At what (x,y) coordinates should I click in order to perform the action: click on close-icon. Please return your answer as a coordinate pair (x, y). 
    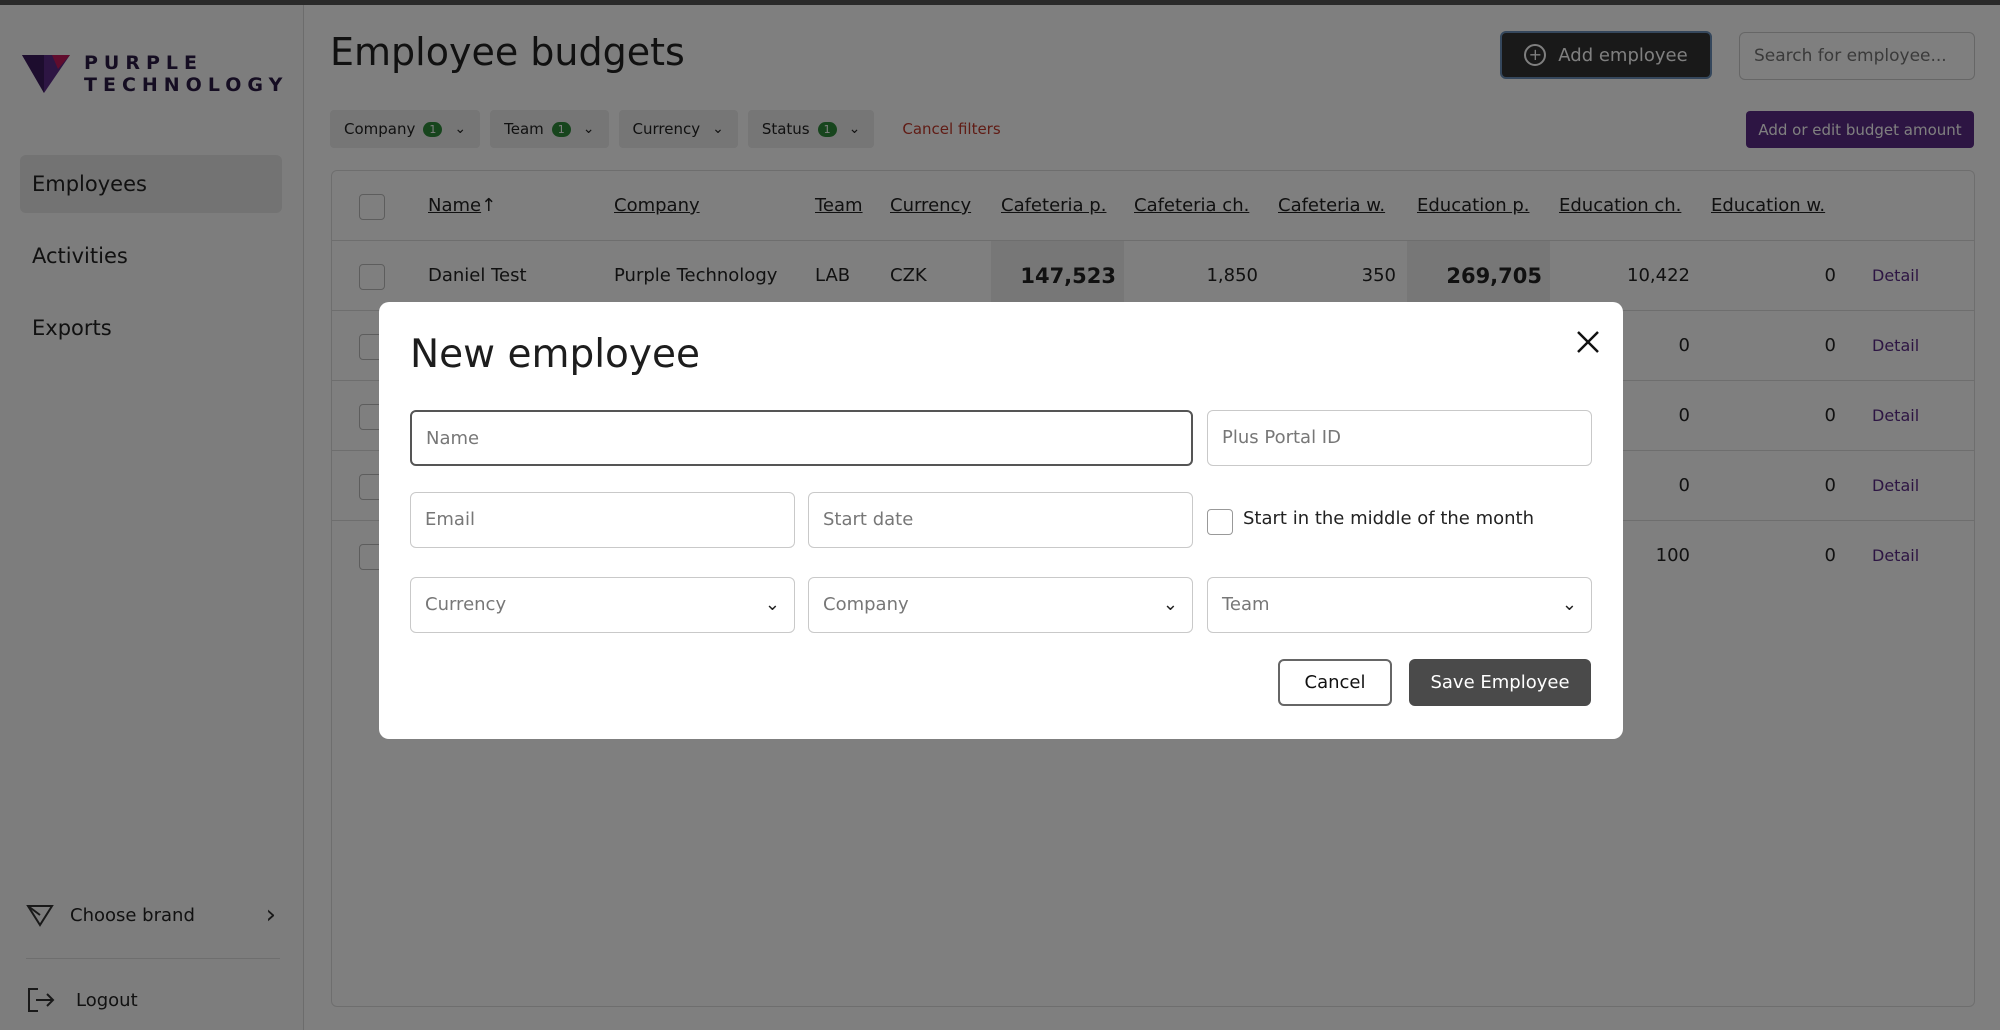
    Looking at the image, I should click on (1588, 342).